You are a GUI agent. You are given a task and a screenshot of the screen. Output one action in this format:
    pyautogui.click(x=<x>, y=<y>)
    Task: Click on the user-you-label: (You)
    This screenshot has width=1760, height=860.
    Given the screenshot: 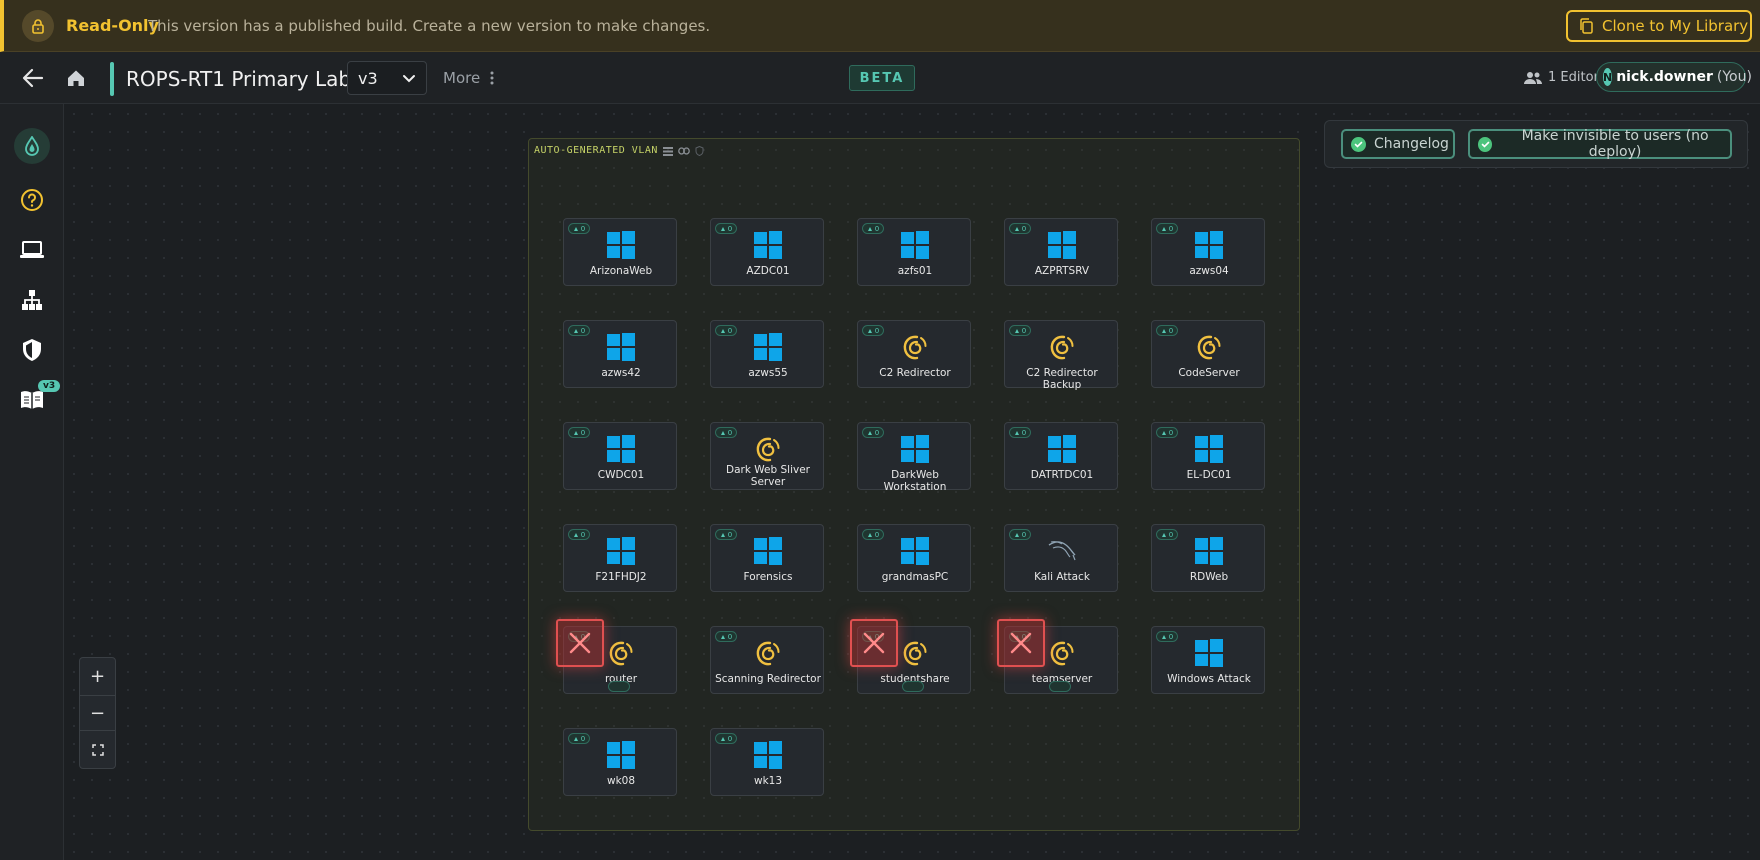 What is the action you would take?
    pyautogui.click(x=1734, y=77)
    